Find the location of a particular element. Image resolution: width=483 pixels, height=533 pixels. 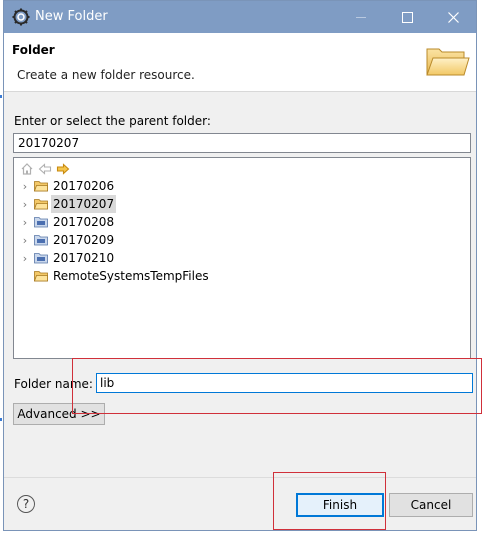

tree-item: › 20170206 is located at coordinates (65, 186).